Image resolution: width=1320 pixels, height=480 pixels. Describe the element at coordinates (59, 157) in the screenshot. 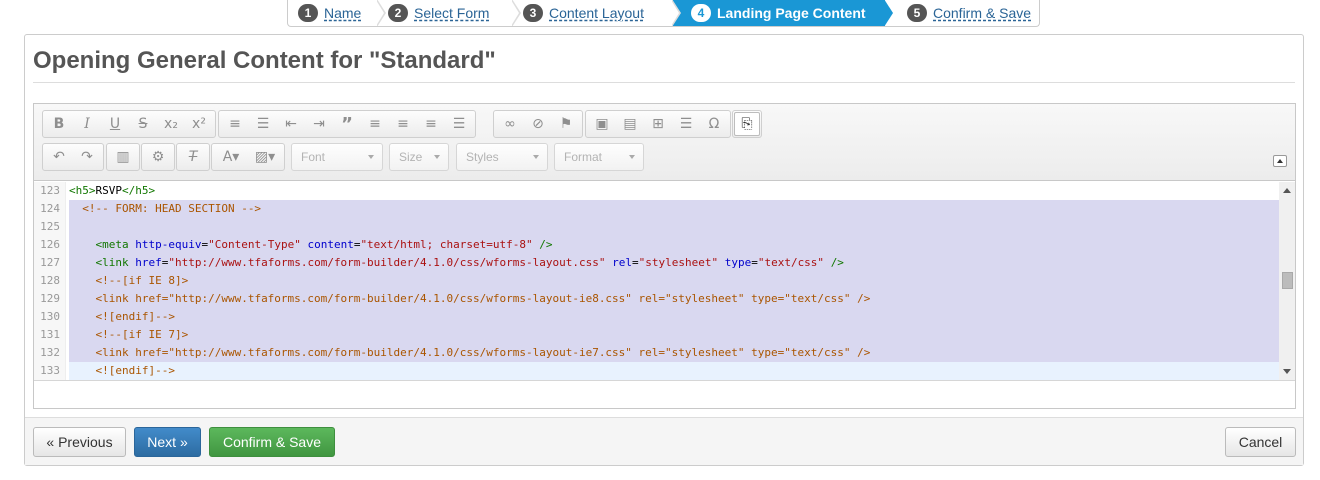

I see `undo-icon: ↶` at that location.